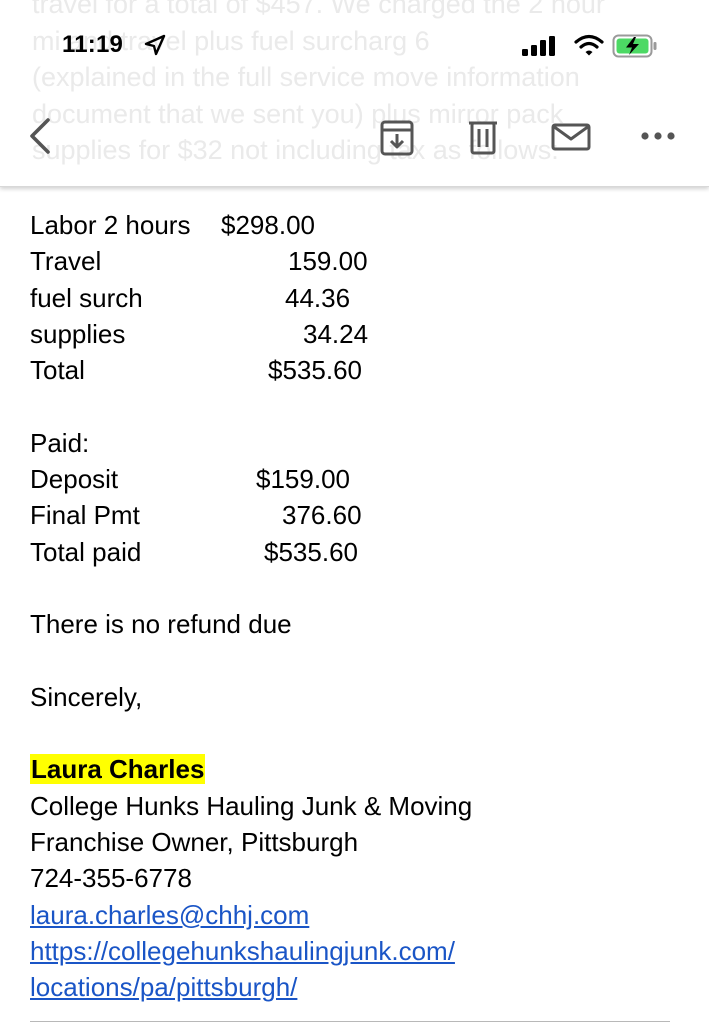 The width and height of the screenshot is (709, 1024). Describe the element at coordinates (57, 370) in the screenshot. I see `charge-label: Total` at that location.